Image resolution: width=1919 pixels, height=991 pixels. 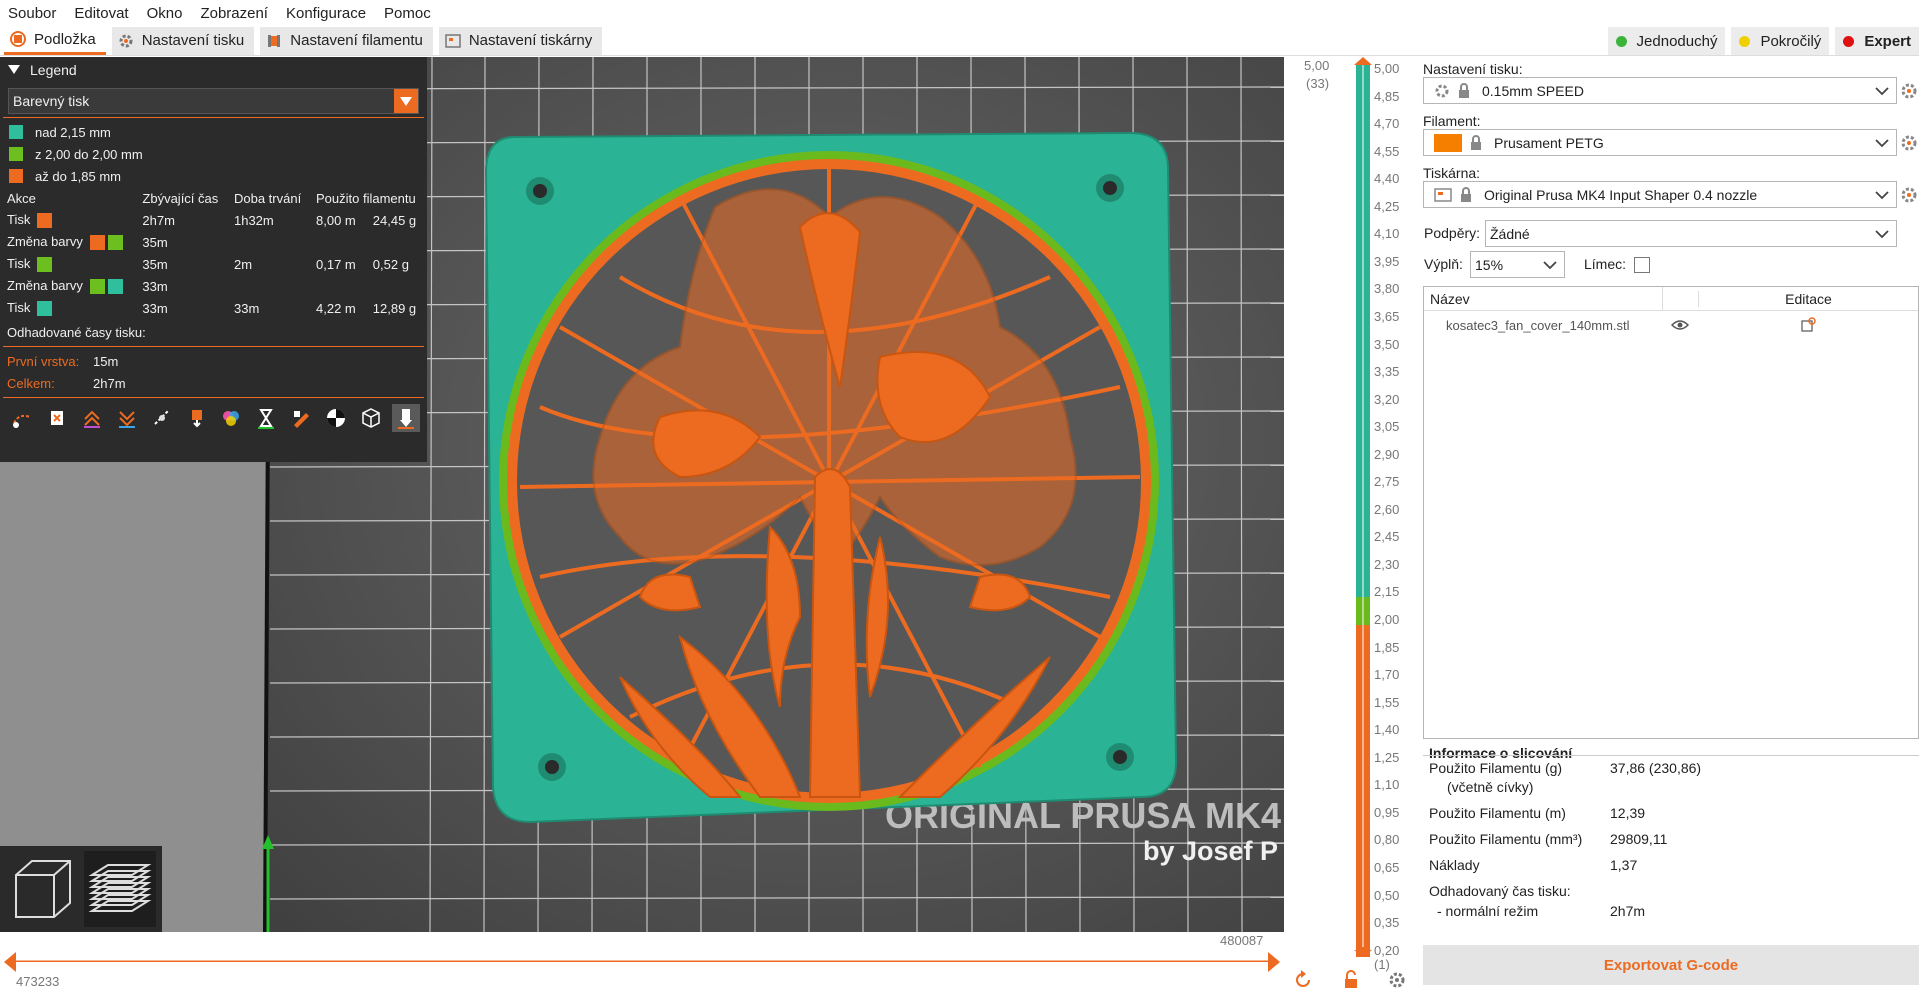 I want to click on color-swatch, so click(x=97, y=287).